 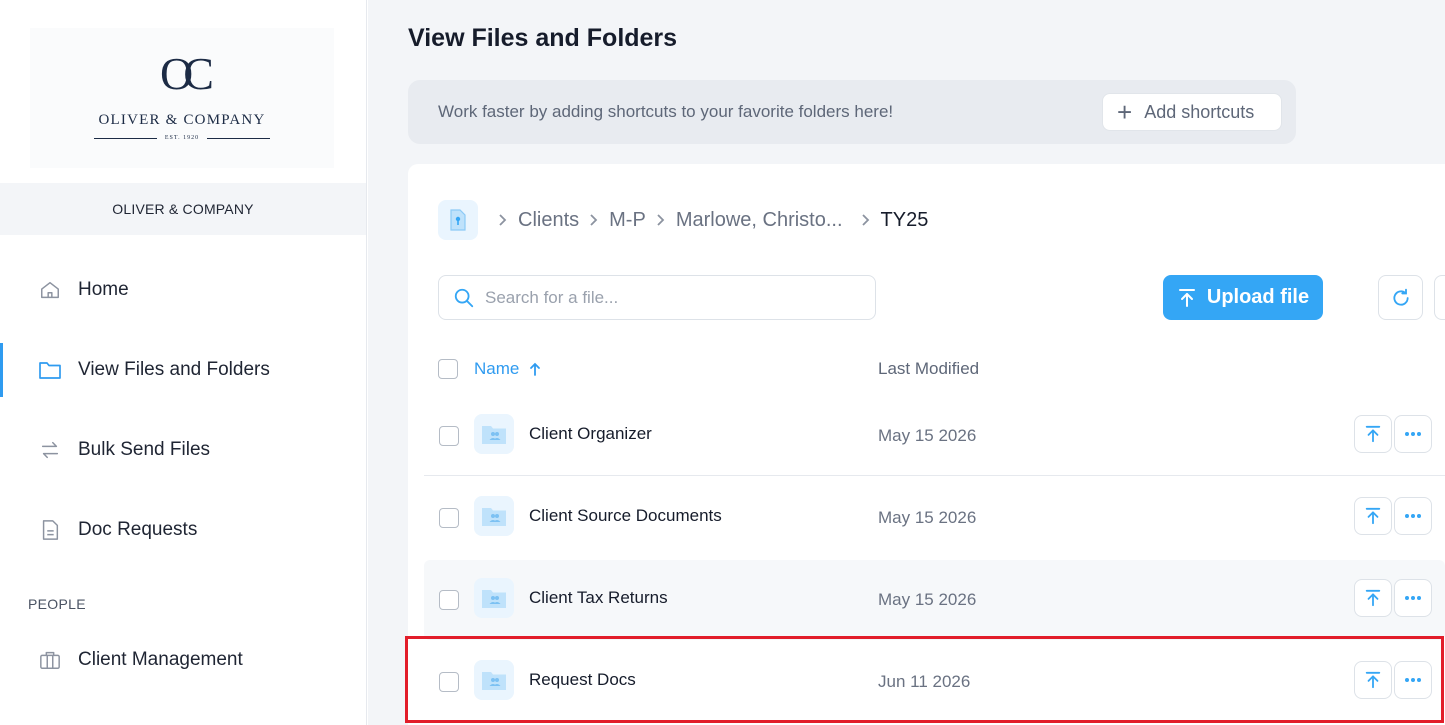 What do you see at coordinates (160, 659) in the screenshot?
I see `nav-item-label: Client Management` at bounding box center [160, 659].